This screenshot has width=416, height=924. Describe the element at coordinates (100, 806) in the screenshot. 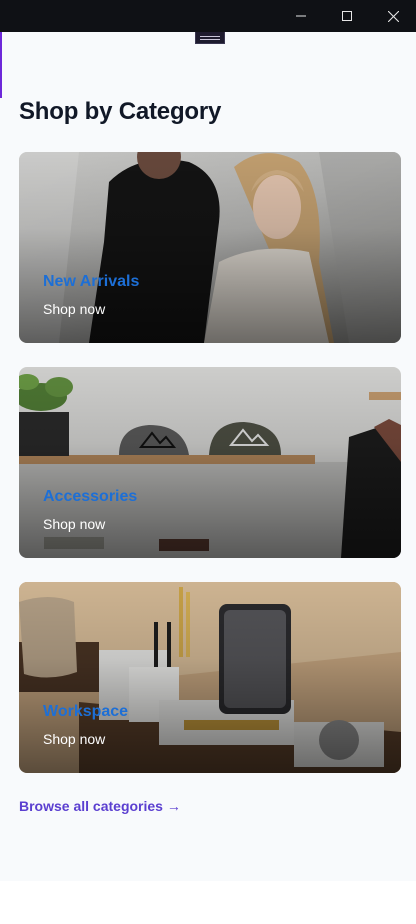

I see `browse-all-categories-link: Browse all categories →` at that location.